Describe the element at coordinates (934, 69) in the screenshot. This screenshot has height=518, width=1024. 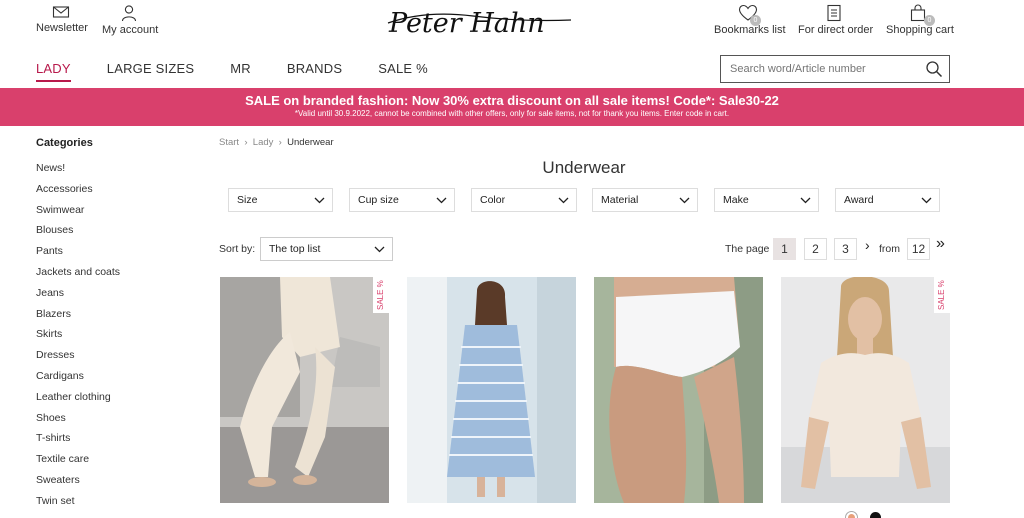
I see `search-icon` at that location.